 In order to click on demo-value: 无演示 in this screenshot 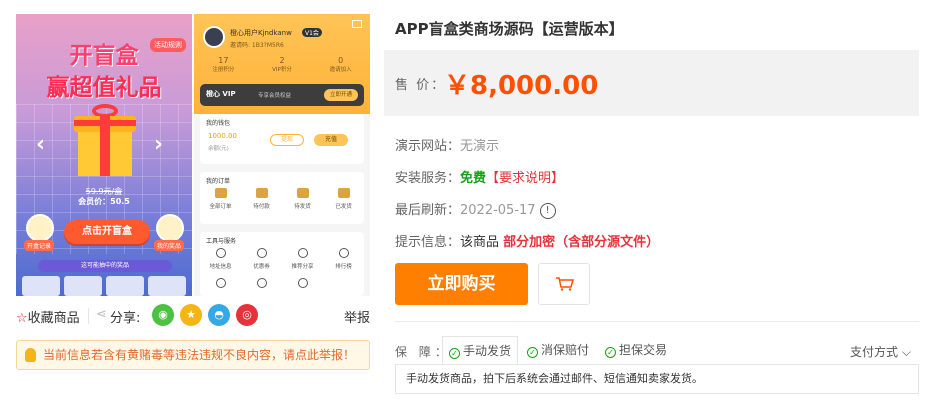, I will do `click(480, 146)`.